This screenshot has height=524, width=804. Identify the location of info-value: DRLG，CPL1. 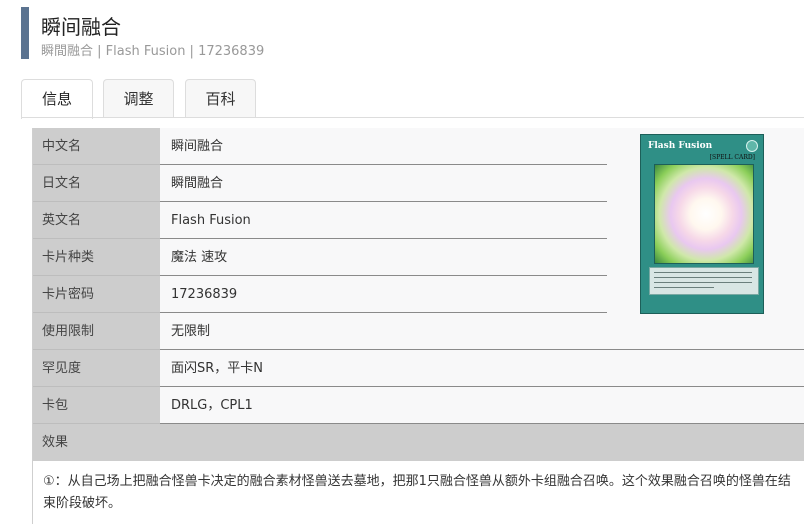
(212, 405).